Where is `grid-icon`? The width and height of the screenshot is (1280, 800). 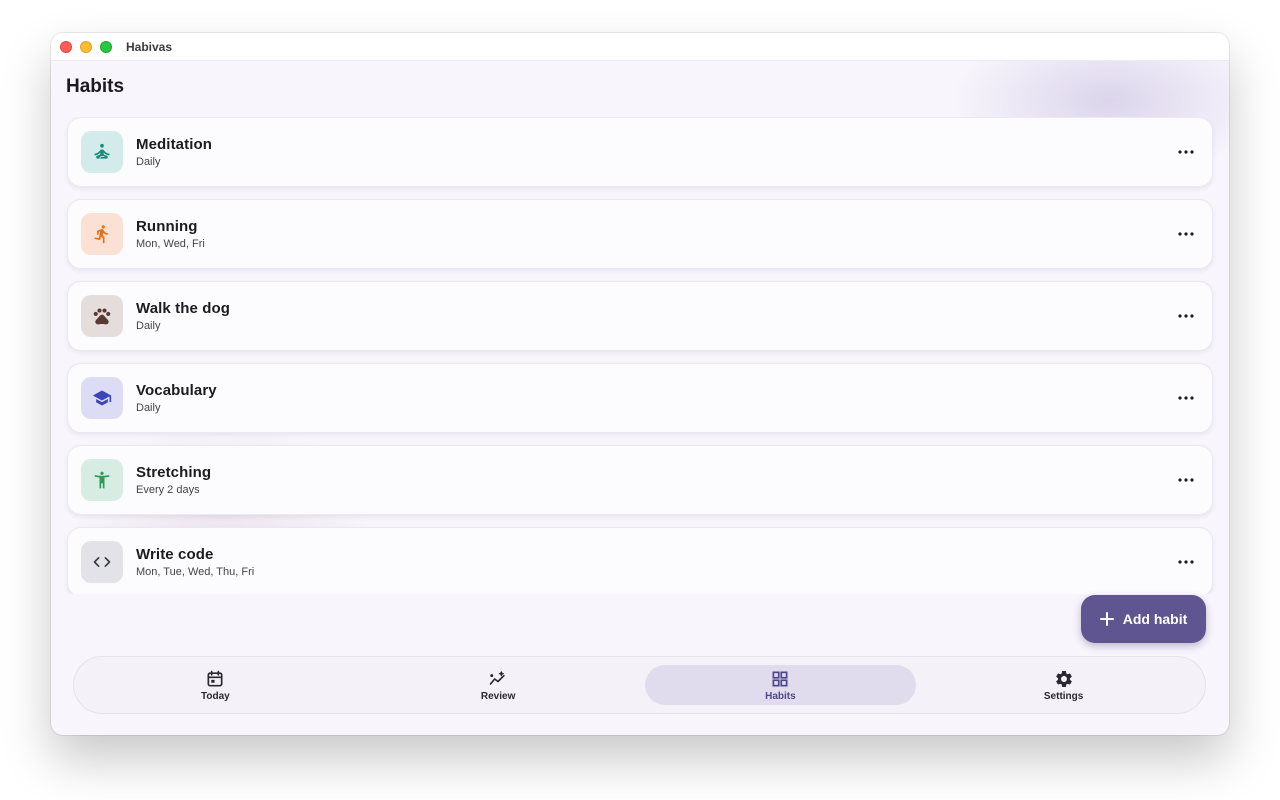 grid-icon is located at coordinates (780, 678).